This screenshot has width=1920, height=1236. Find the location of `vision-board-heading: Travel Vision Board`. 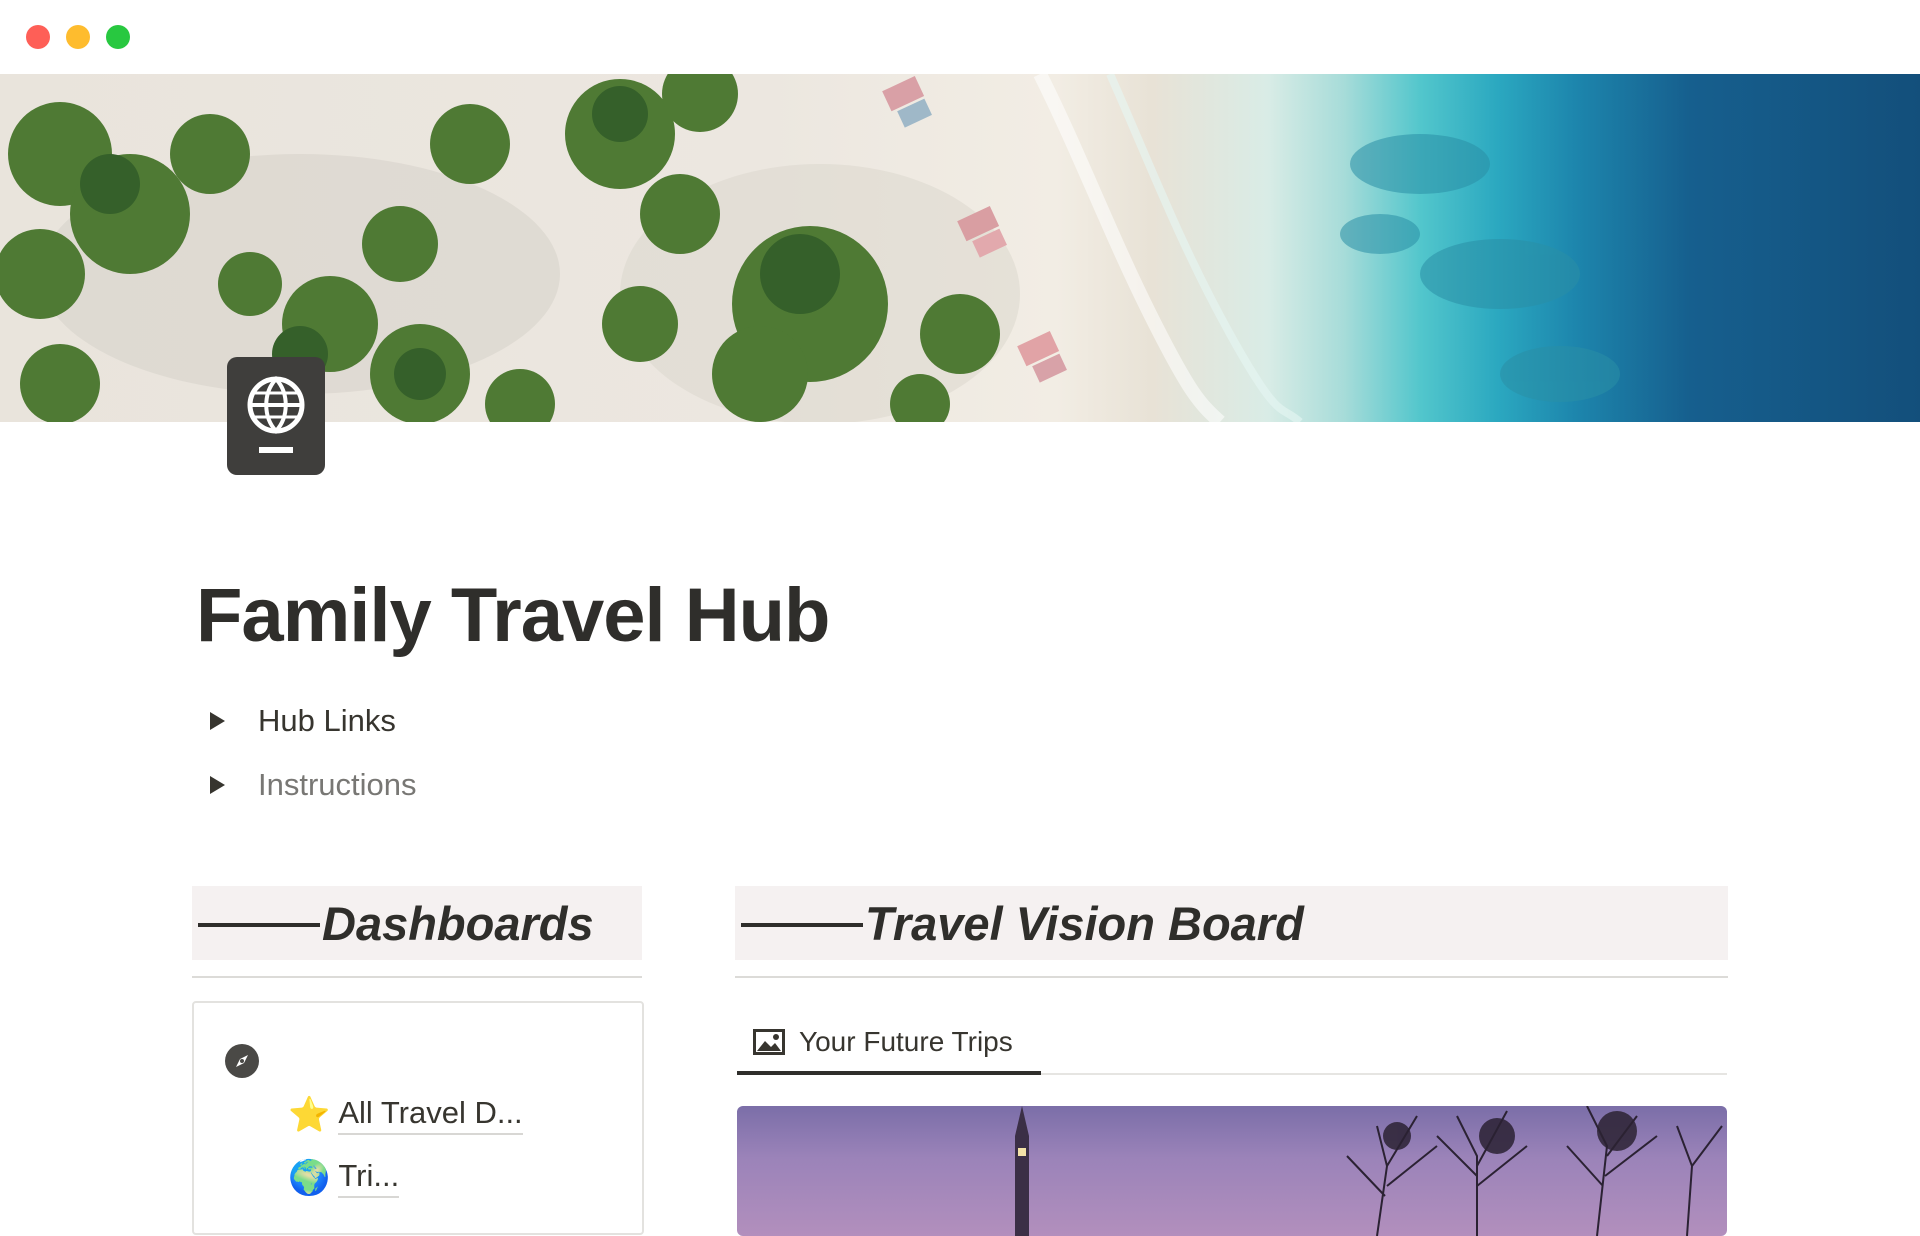

vision-board-heading: Travel Vision Board is located at coordinates (1231, 923).